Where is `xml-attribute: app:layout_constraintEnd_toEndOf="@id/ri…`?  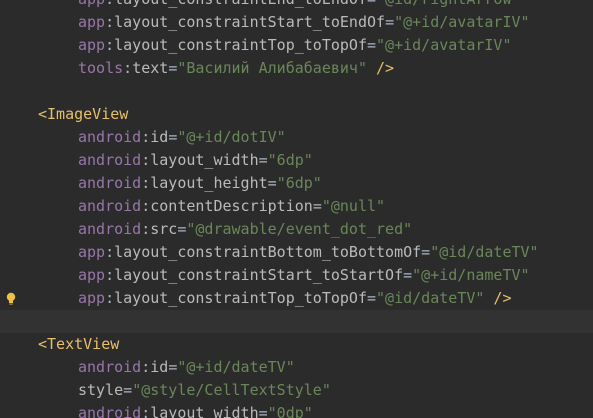 xml-attribute: app:layout_constraintEnd_toEndOf="@id/ri… is located at coordinates (299, 5).